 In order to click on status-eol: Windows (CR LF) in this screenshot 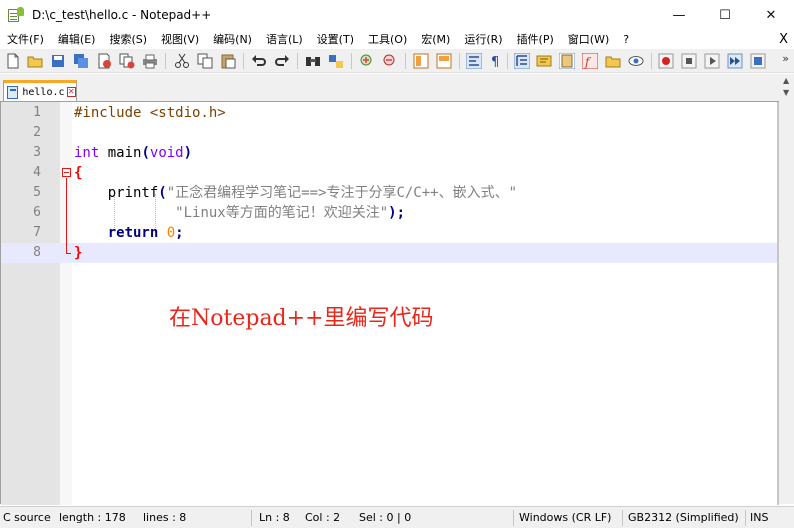, I will do `click(565, 517)`.